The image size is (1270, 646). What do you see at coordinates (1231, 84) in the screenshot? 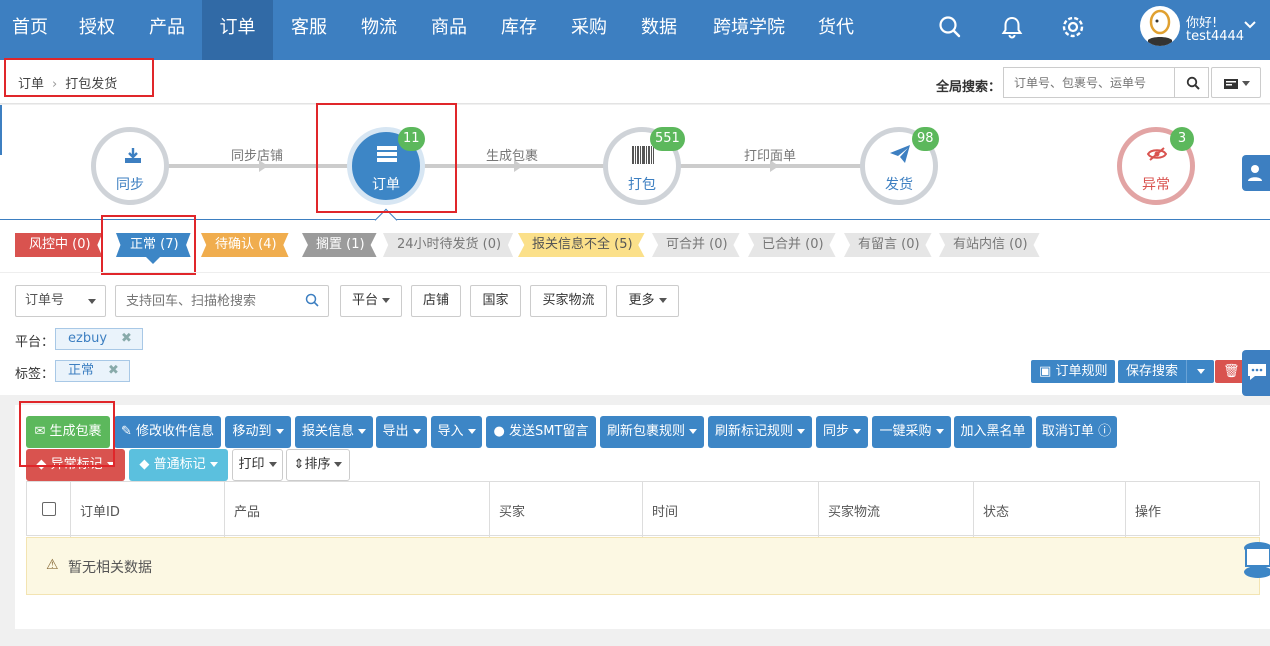
I see `card-icon` at bounding box center [1231, 84].